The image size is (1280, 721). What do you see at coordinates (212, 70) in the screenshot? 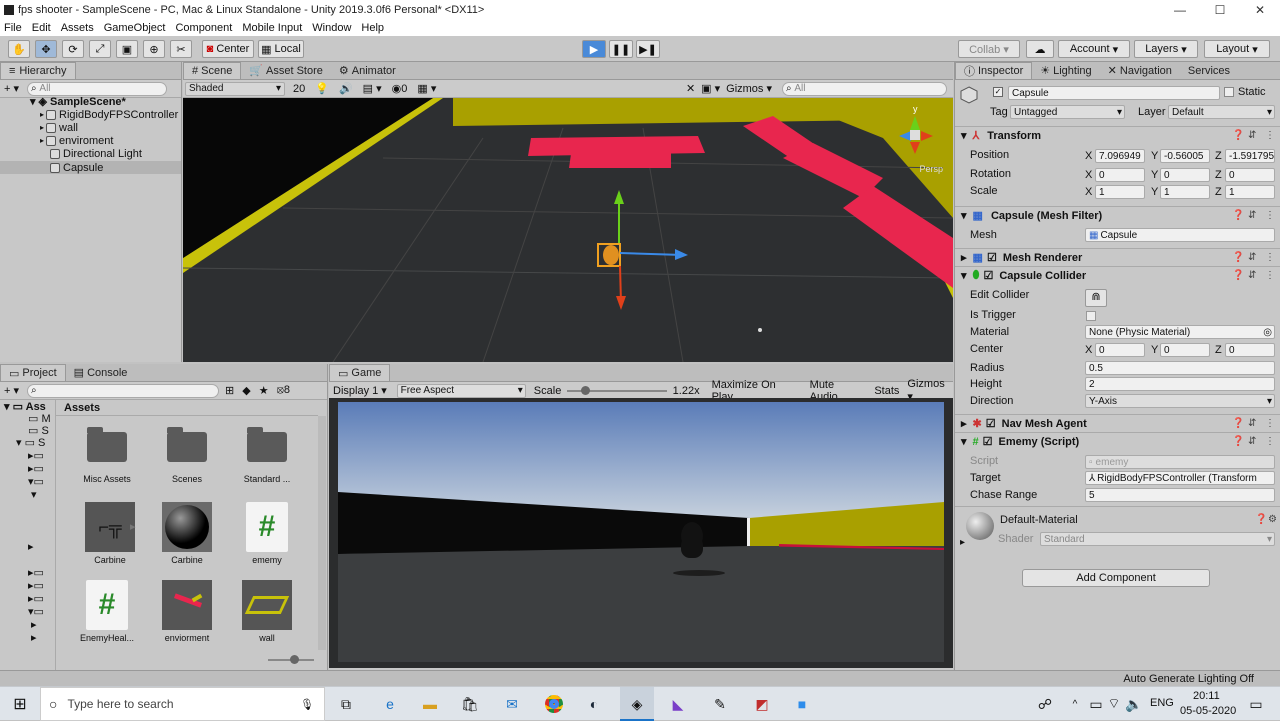
I see `tab-scene: # Scene` at bounding box center [212, 70].